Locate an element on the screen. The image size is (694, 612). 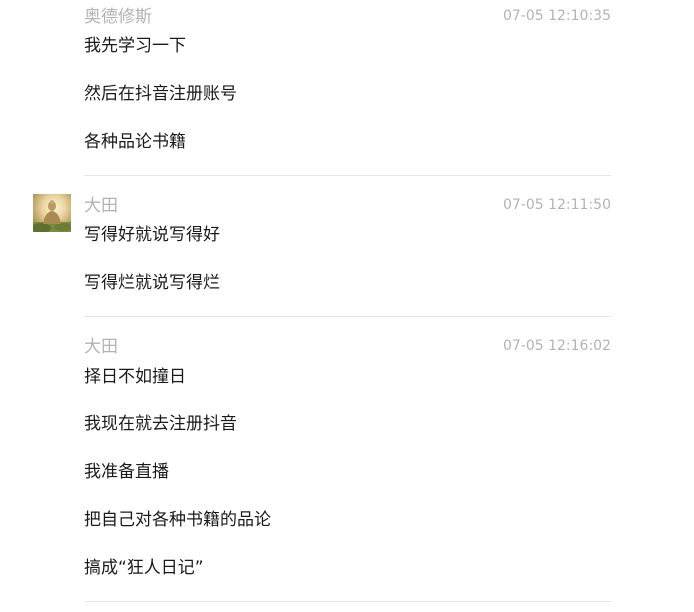
message-text: 把自己对各种书籍的品论 is located at coordinates (177, 520).